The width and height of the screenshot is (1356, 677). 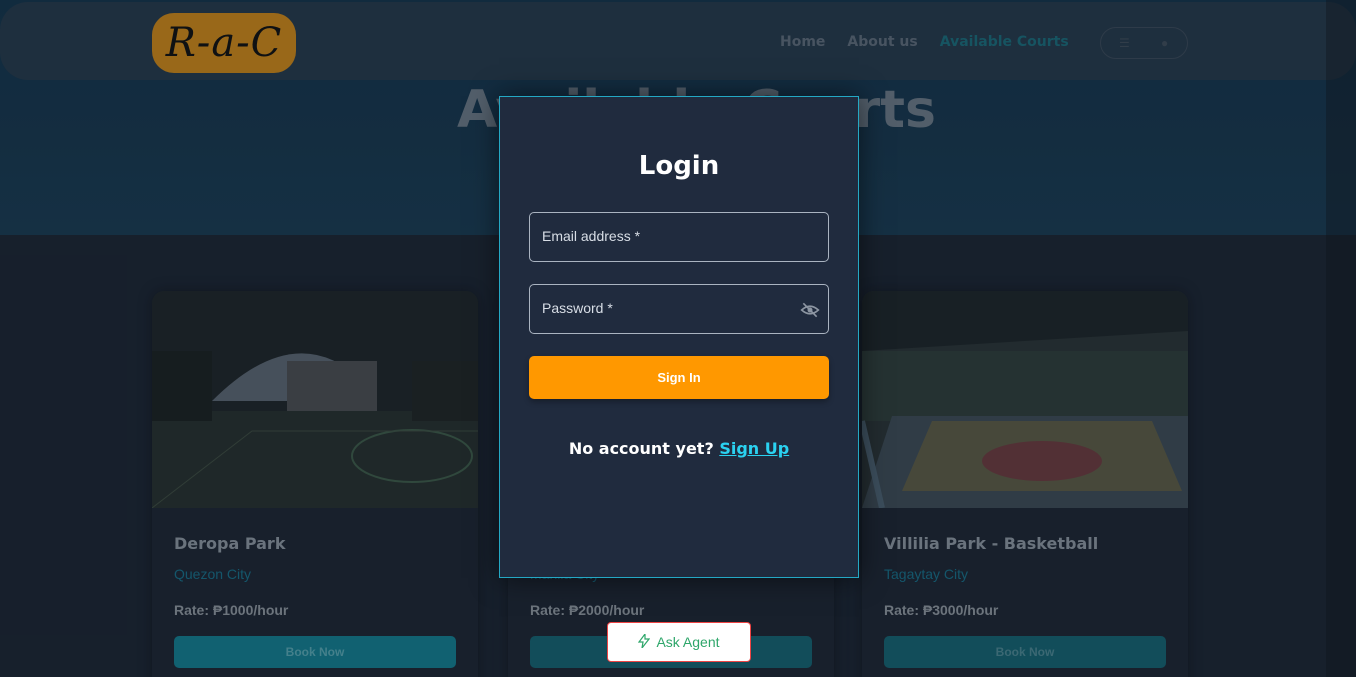 What do you see at coordinates (679, 309) in the screenshot?
I see `password-field: Password *` at bounding box center [679, 309].